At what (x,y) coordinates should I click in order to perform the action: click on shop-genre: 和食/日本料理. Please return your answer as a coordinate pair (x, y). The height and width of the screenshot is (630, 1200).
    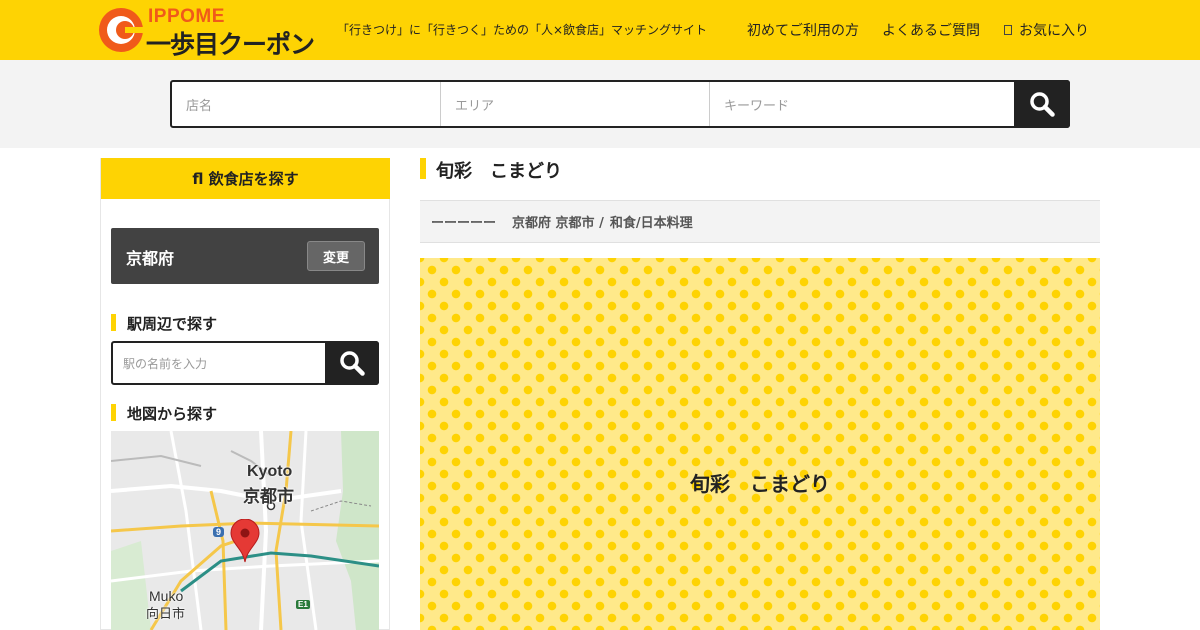
    Looking at the image, I should click on (651, 221).